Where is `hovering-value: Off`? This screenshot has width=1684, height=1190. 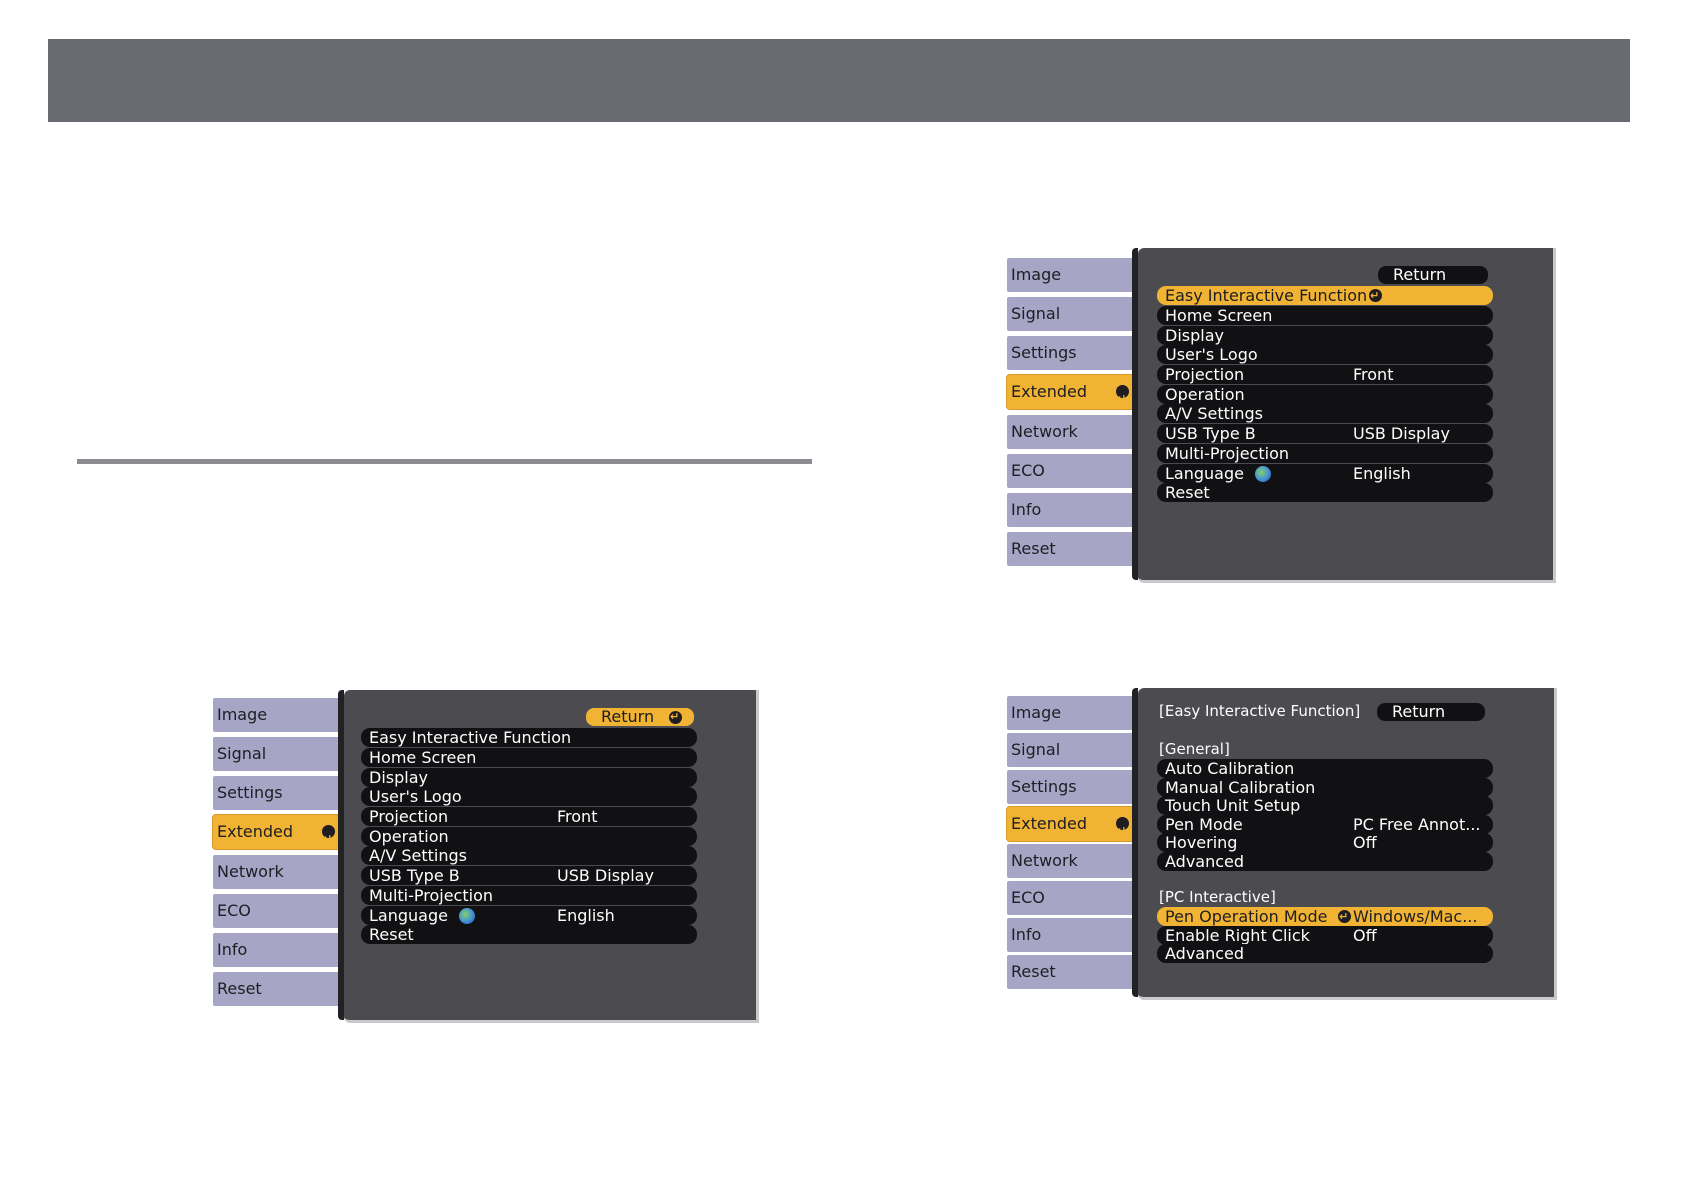 hovering-value: Off is located at coordinates (1365, 842).